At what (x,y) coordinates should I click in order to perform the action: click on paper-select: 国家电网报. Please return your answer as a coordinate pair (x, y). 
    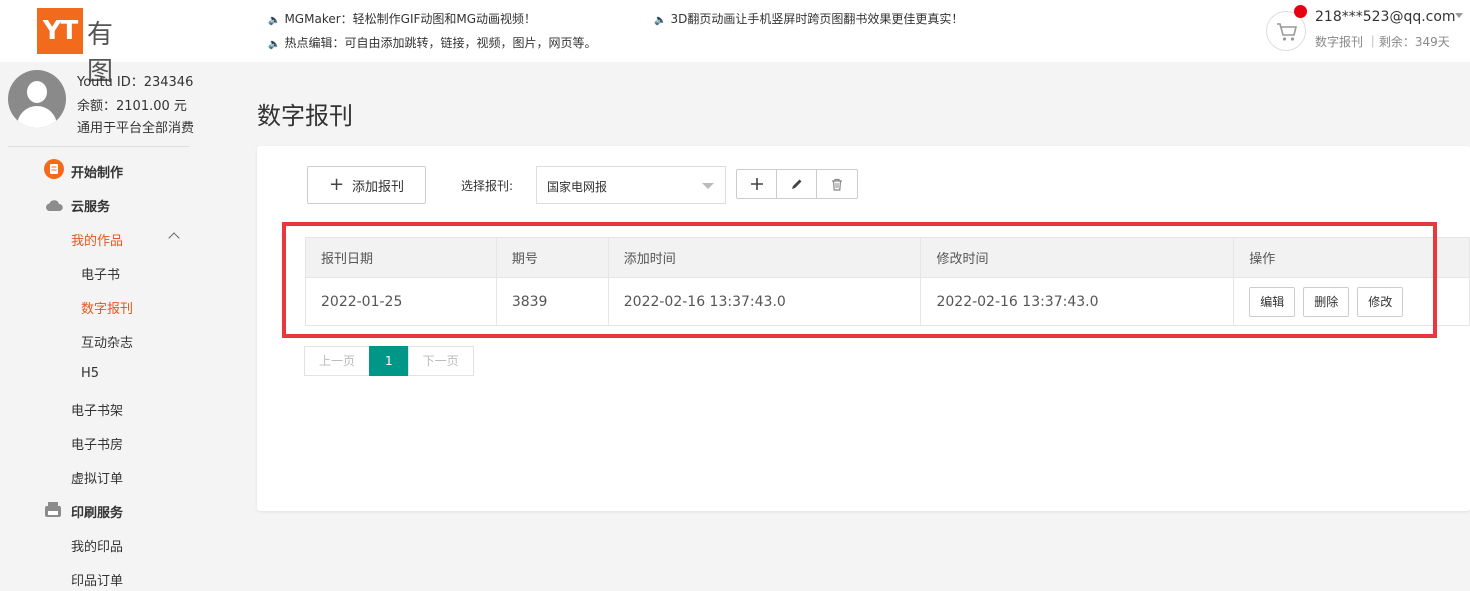
    Looking at the image, I should click on (631, 185).